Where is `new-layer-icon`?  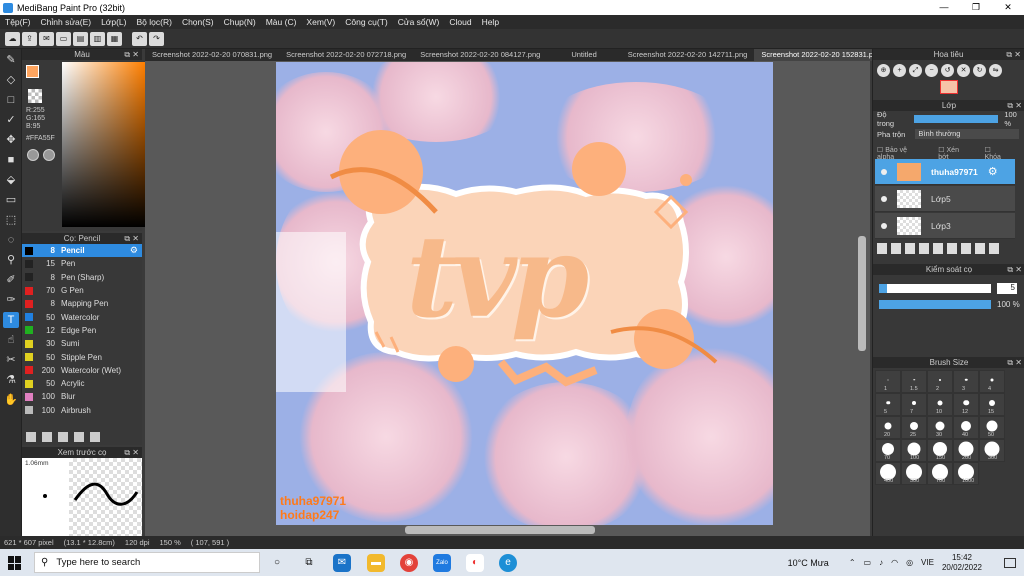
new-layer-icon is located at coordinates (882, 248).